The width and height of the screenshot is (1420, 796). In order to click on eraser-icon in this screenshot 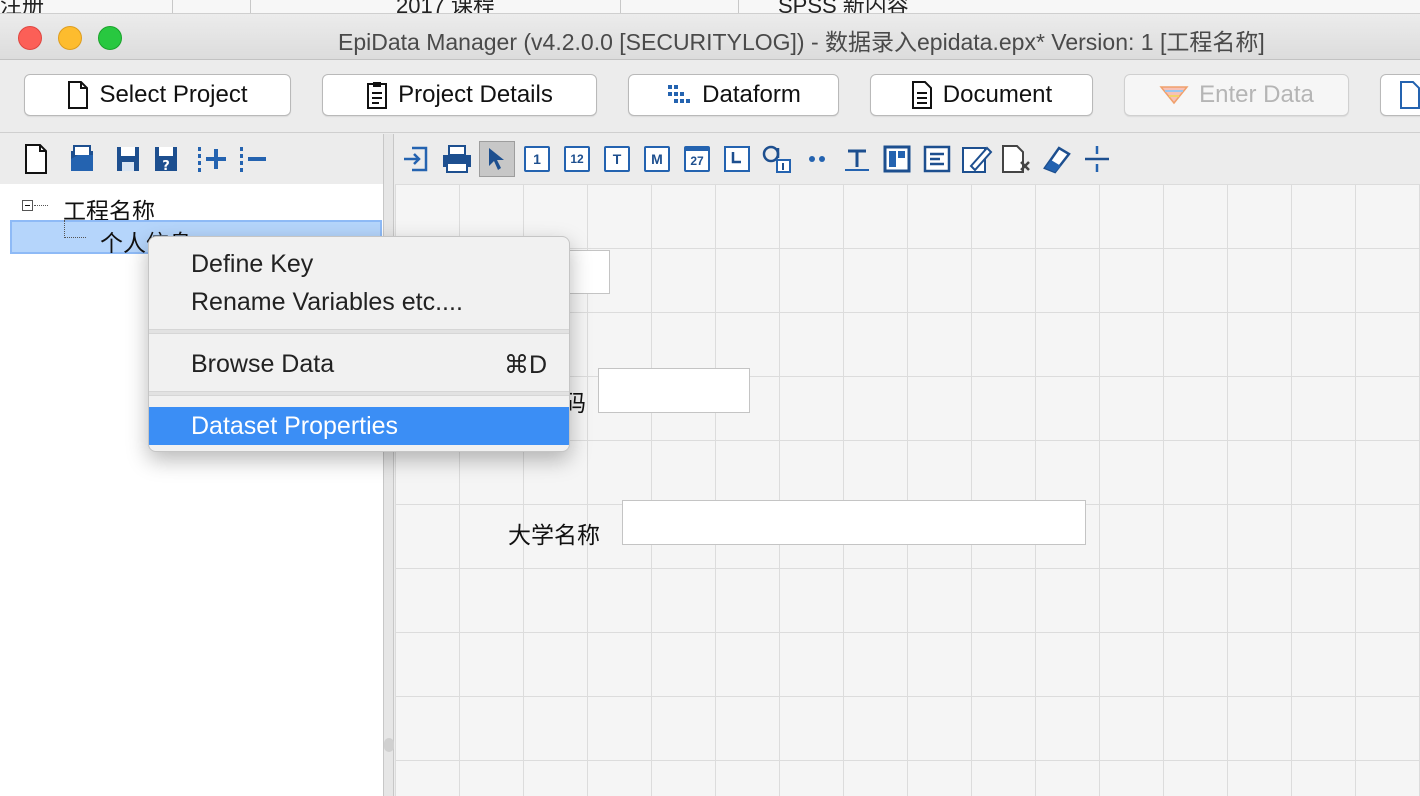, I will do `click(1057, 159)`.